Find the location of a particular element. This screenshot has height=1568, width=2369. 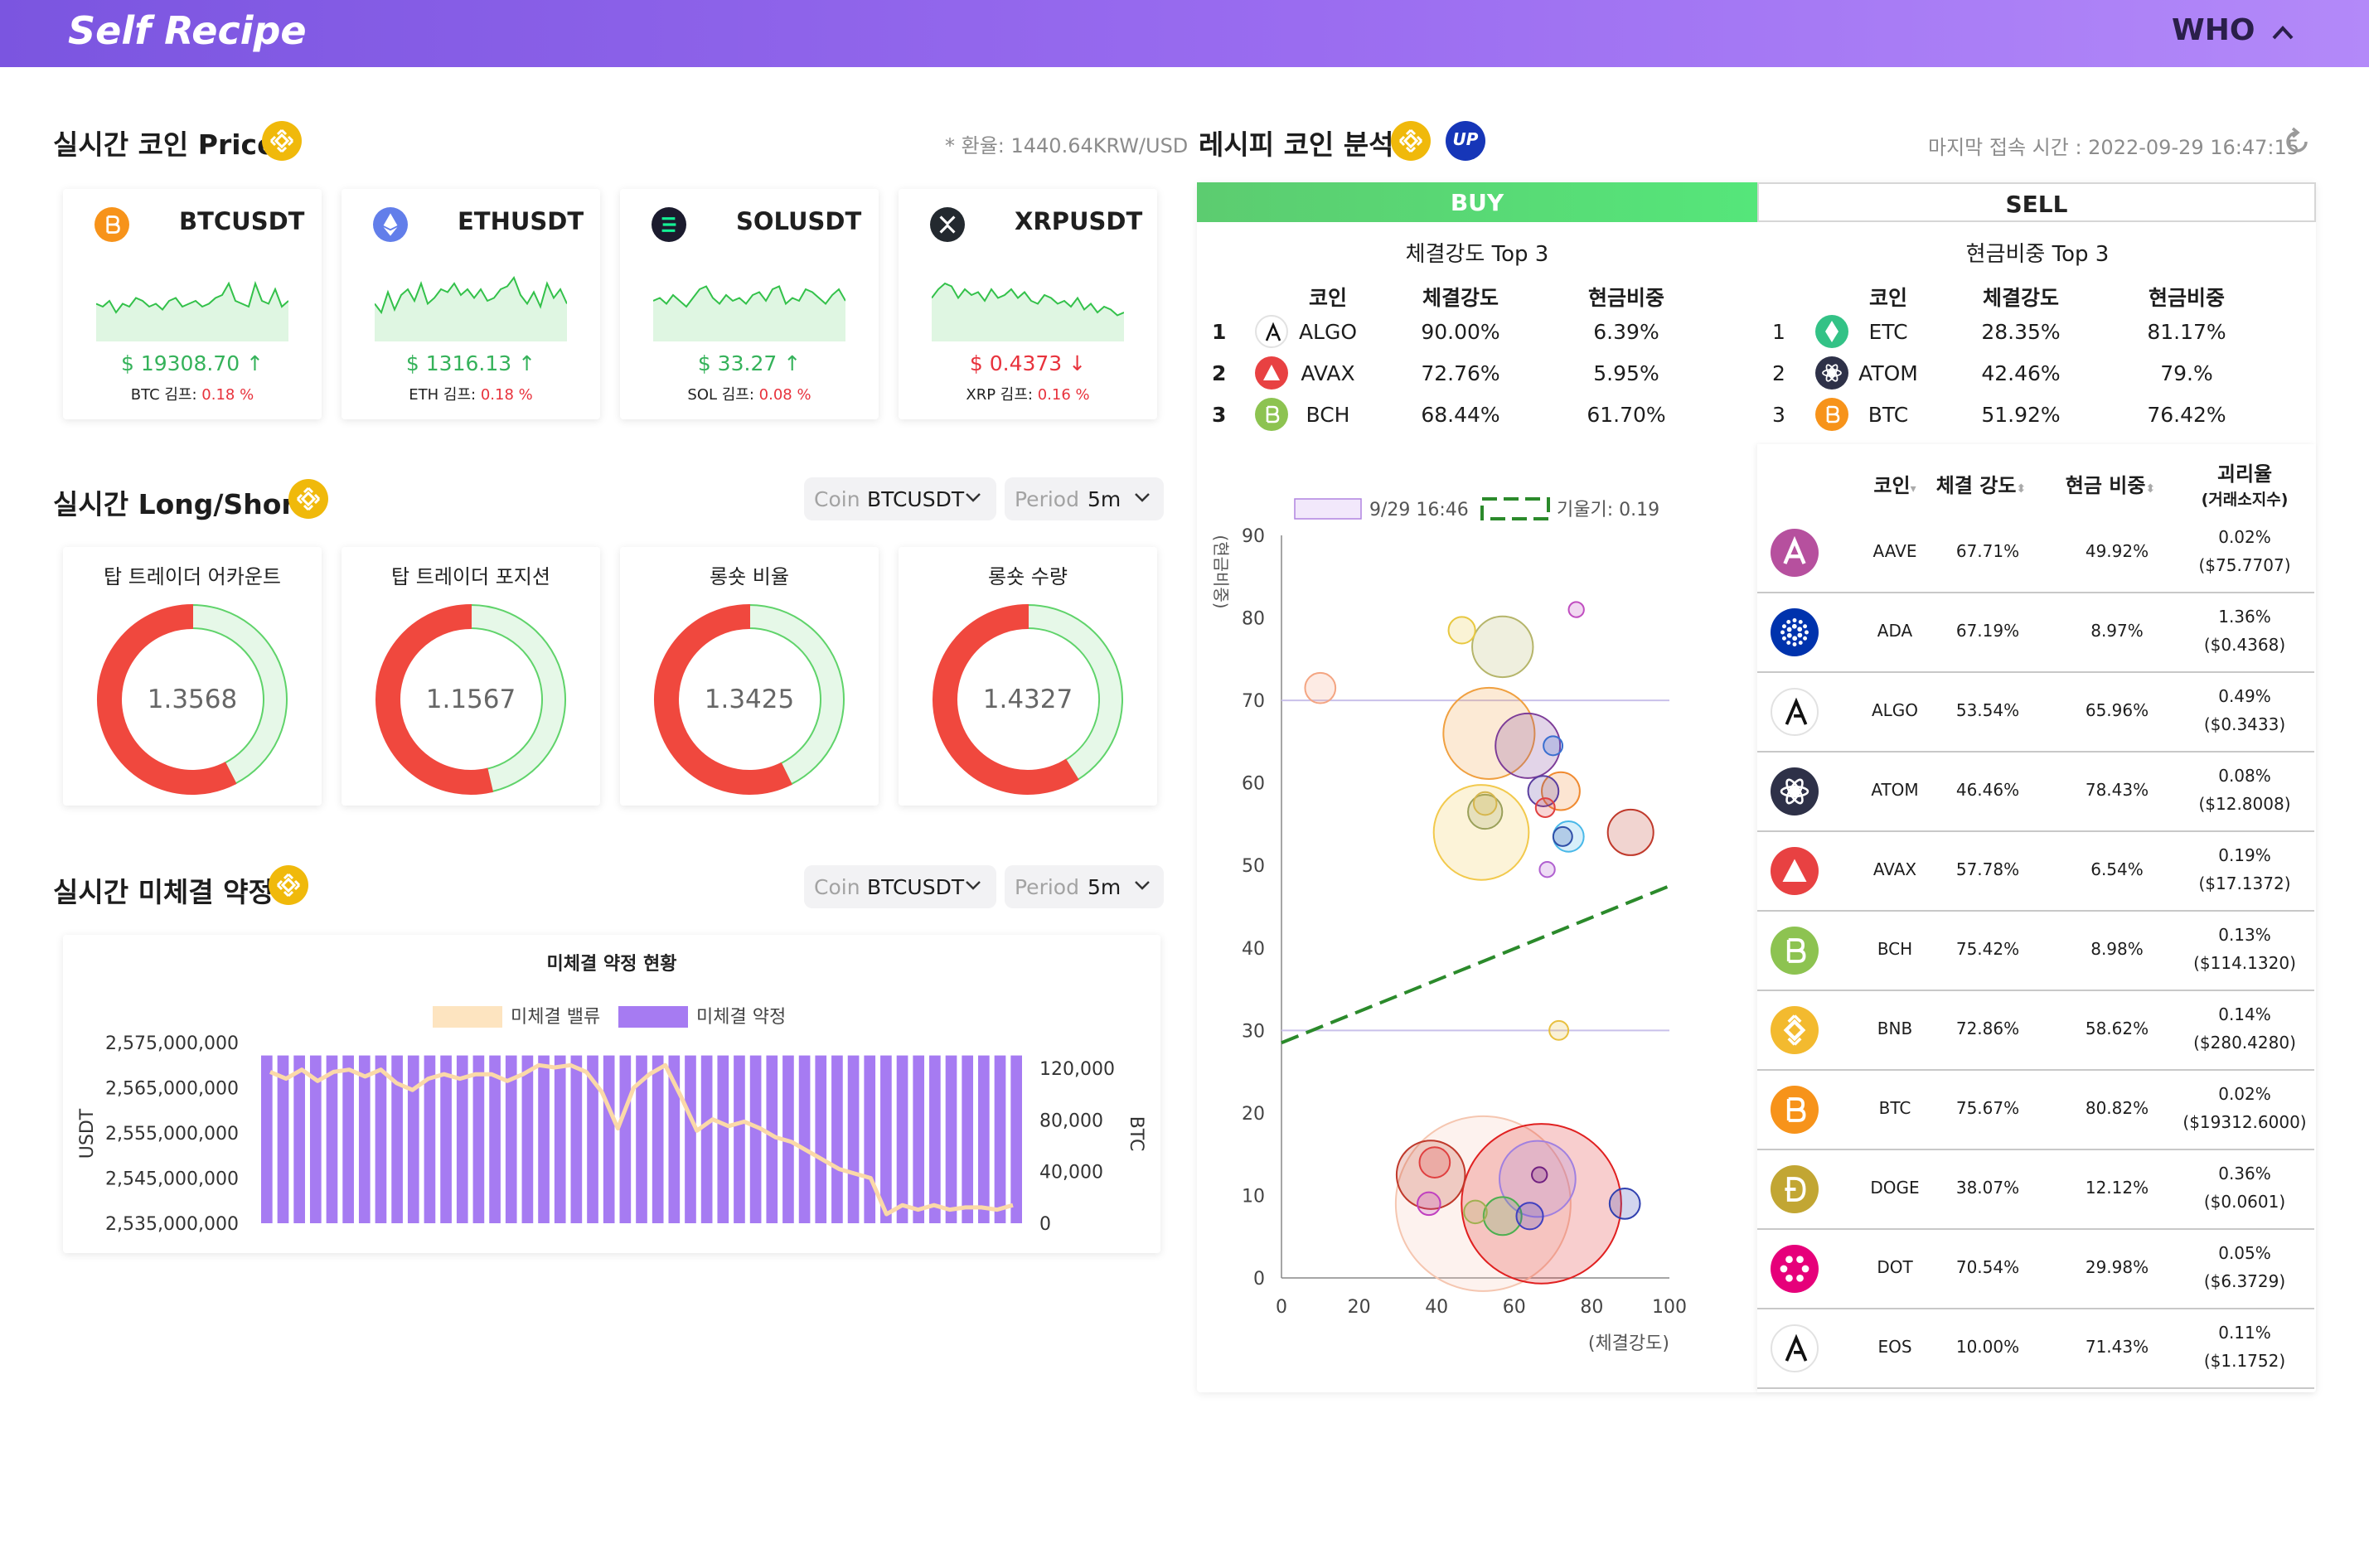

legend-swatch-trend is located at coordinates (1515, 508).